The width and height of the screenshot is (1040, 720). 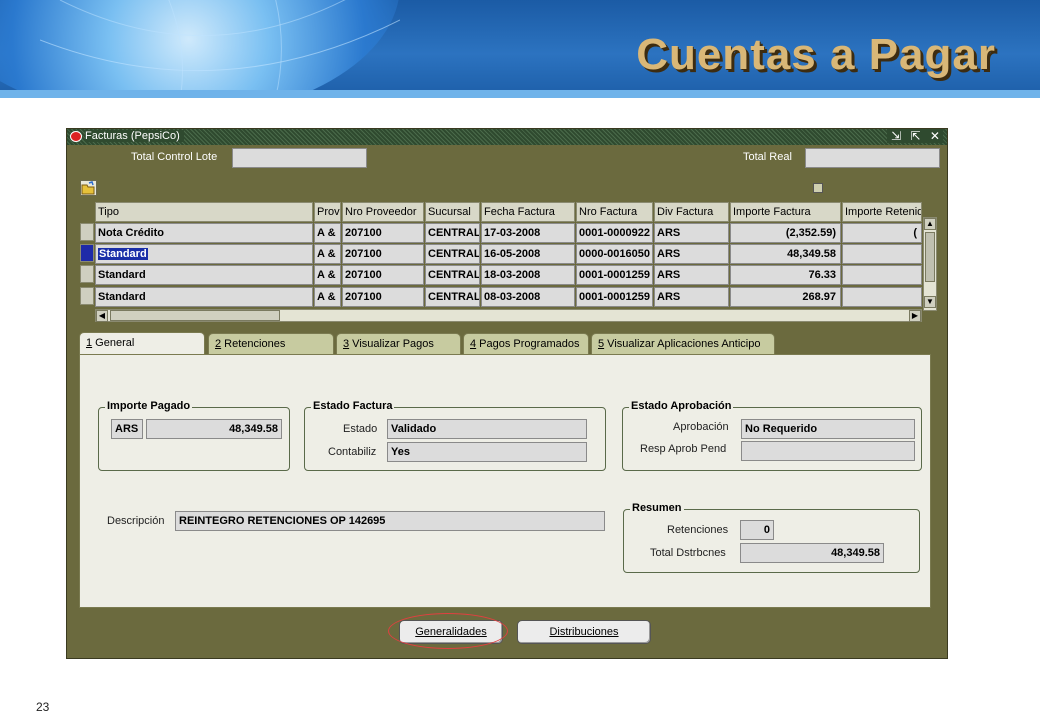 I want to click on tab-visualizar-pagos: 3 Visualizar Pagos, so click(x=398, y=343).